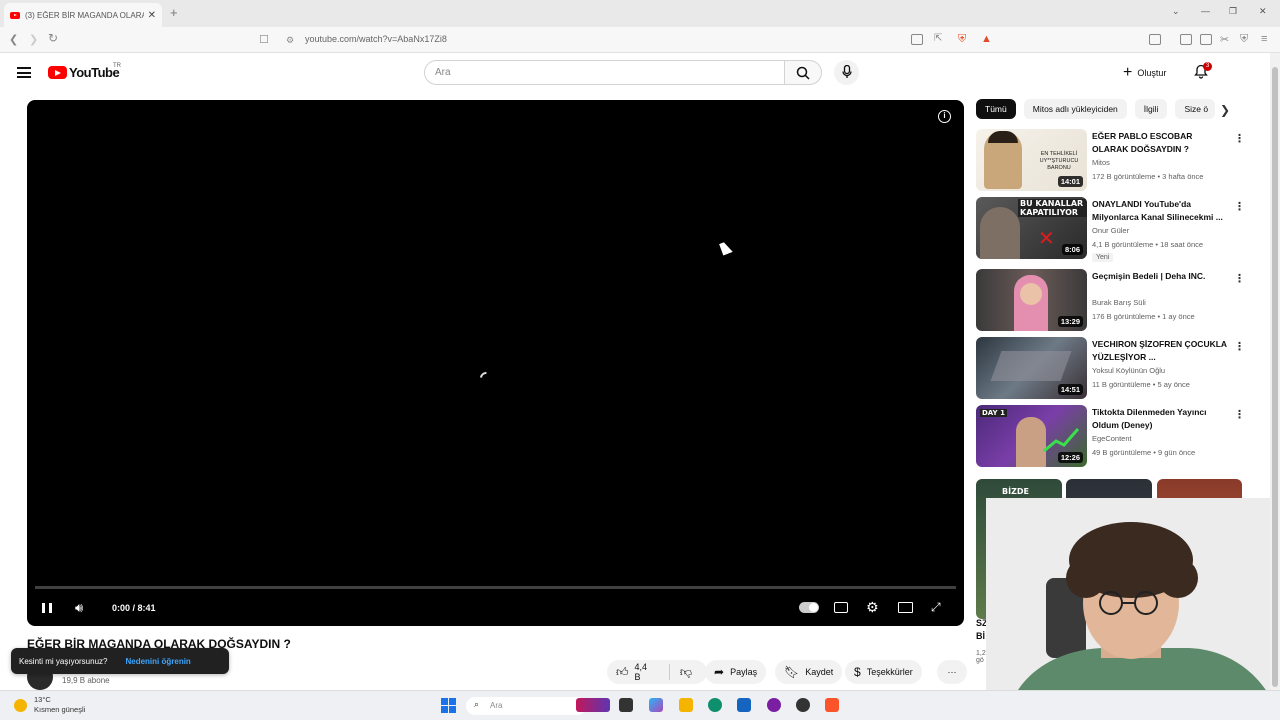 The width and height of the screenshot is (1280, 720). Describe the element at coordinates (744, 705) in the screenshot. I see `store-icon` at that location.